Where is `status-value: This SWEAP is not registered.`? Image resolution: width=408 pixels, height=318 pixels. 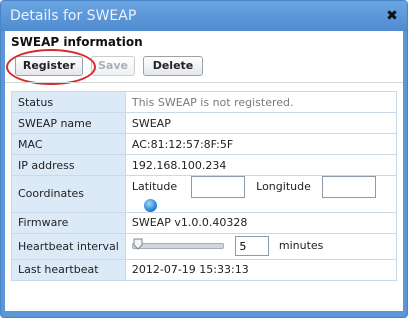
status-value: This SWEAP is not registered. is located at coordinates (261, 102).